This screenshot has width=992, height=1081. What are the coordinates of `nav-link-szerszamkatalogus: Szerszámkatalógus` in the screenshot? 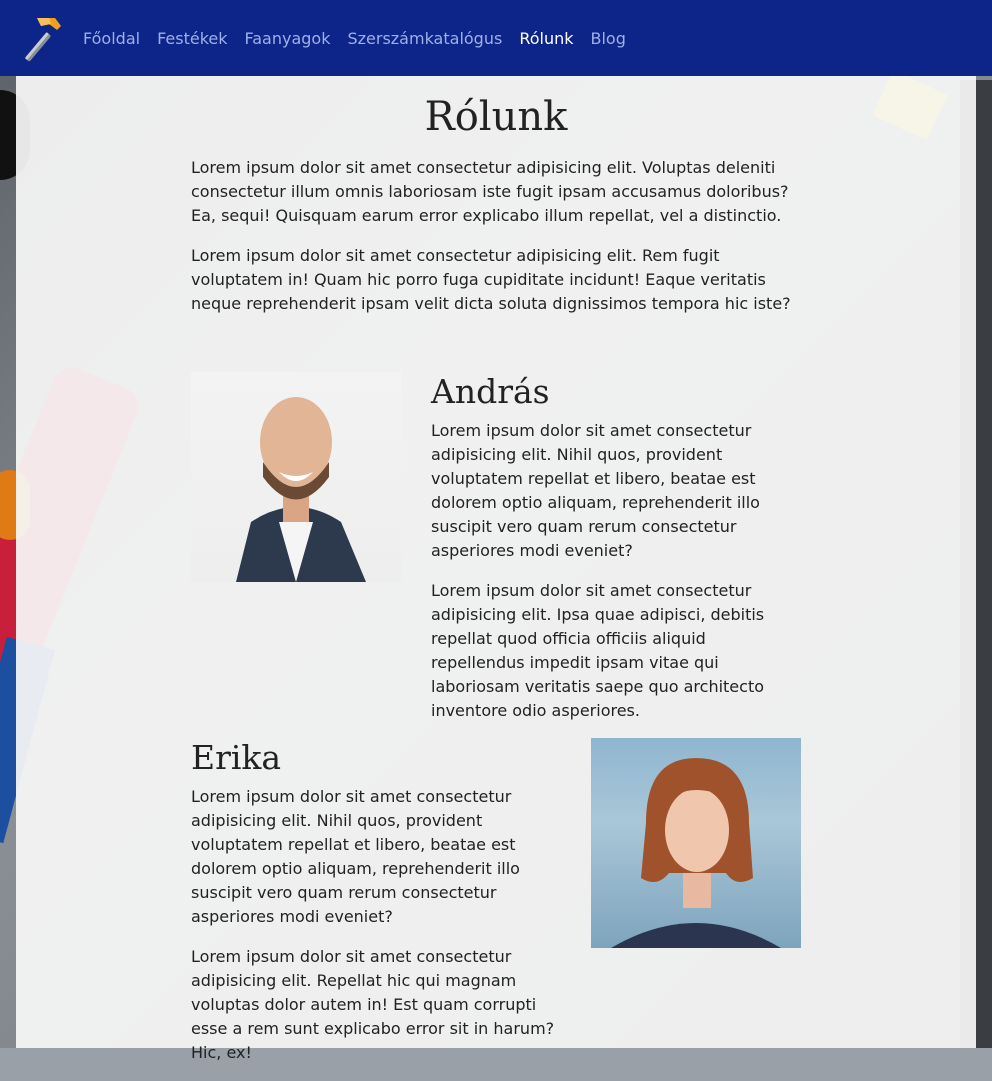 It's located at (424, 38).